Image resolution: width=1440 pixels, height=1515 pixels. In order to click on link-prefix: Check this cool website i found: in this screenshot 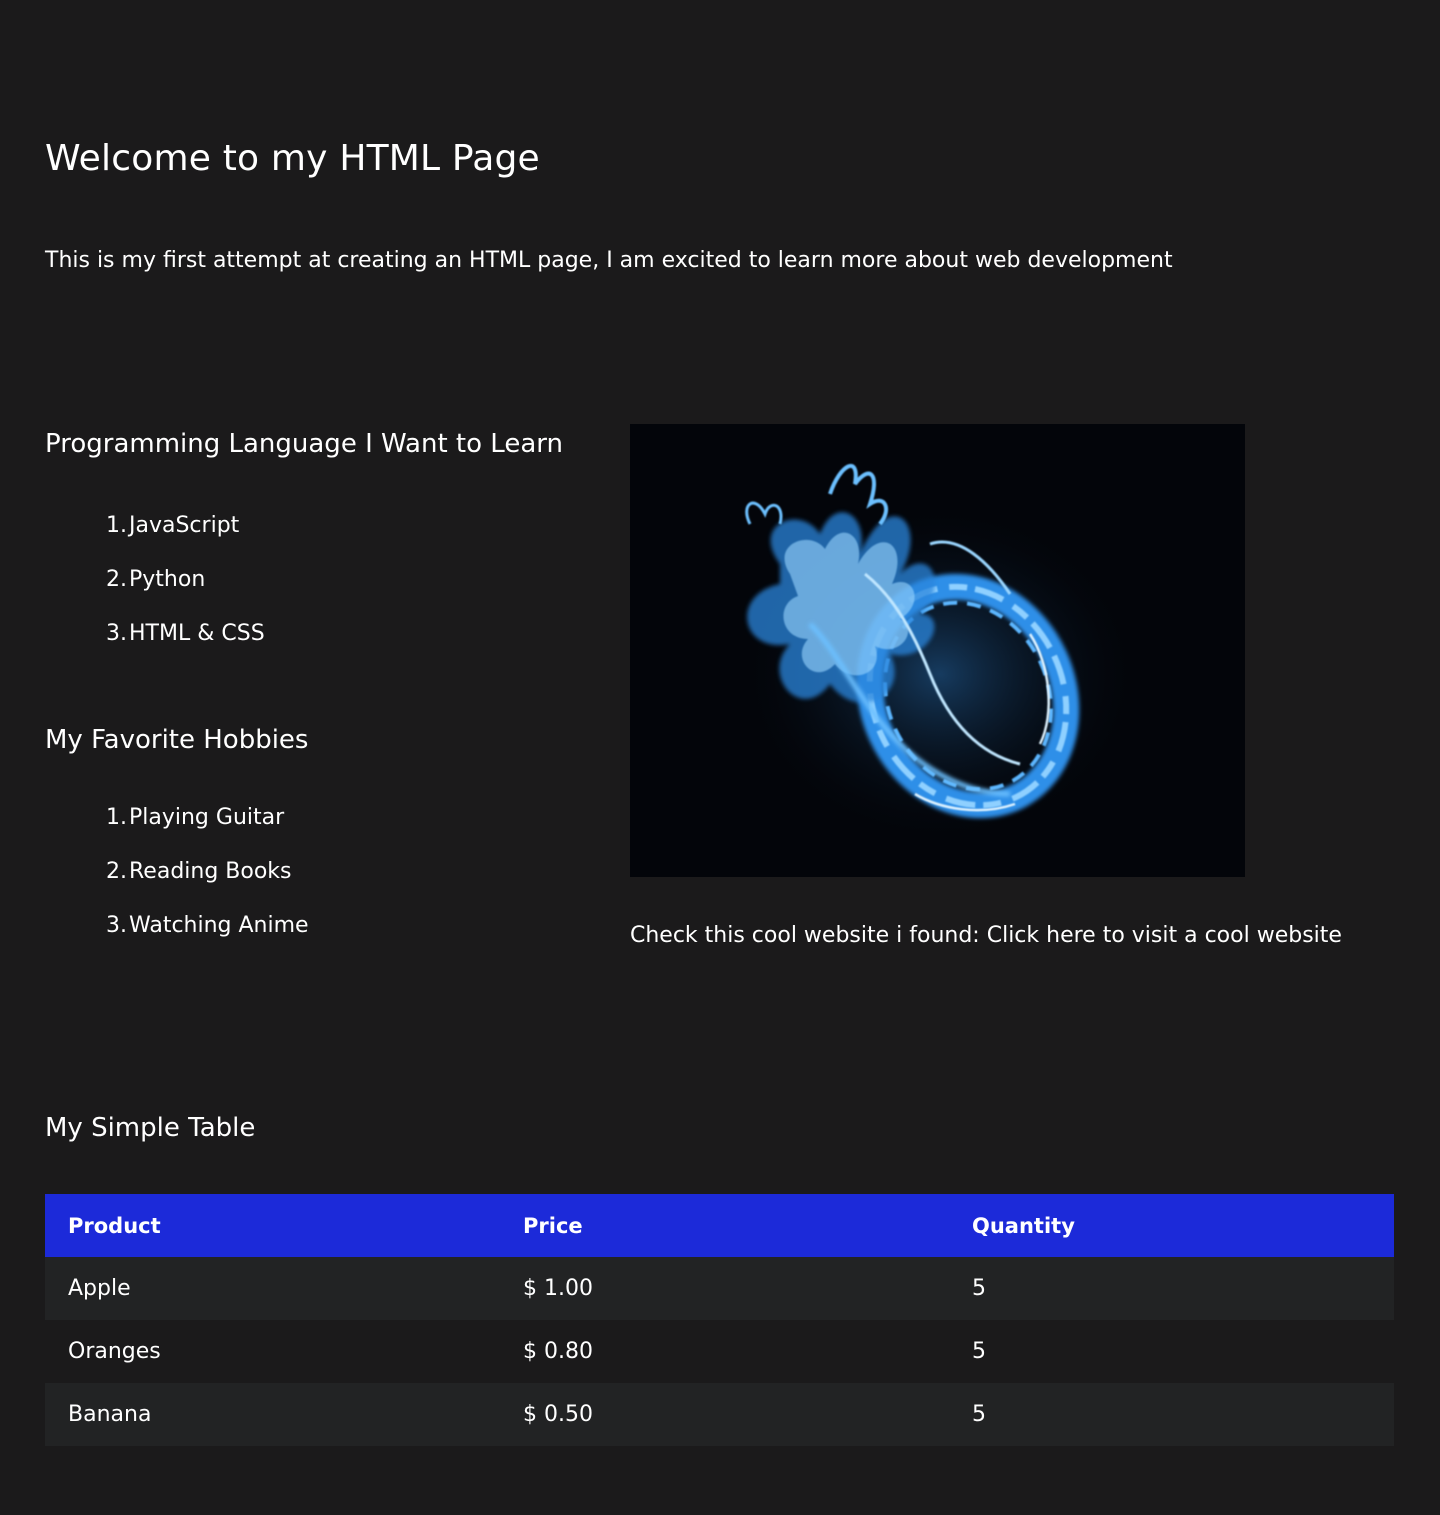, I will do `click(808, 935)`.